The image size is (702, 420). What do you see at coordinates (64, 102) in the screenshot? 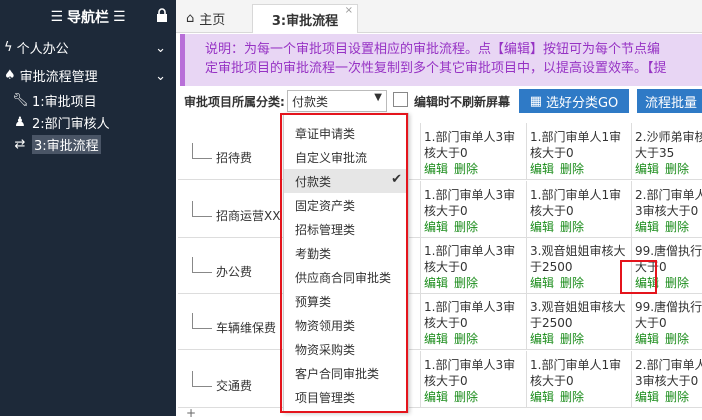
I see `sidebar-item-label: 1:审批项目` at bounding box center [64, 102].